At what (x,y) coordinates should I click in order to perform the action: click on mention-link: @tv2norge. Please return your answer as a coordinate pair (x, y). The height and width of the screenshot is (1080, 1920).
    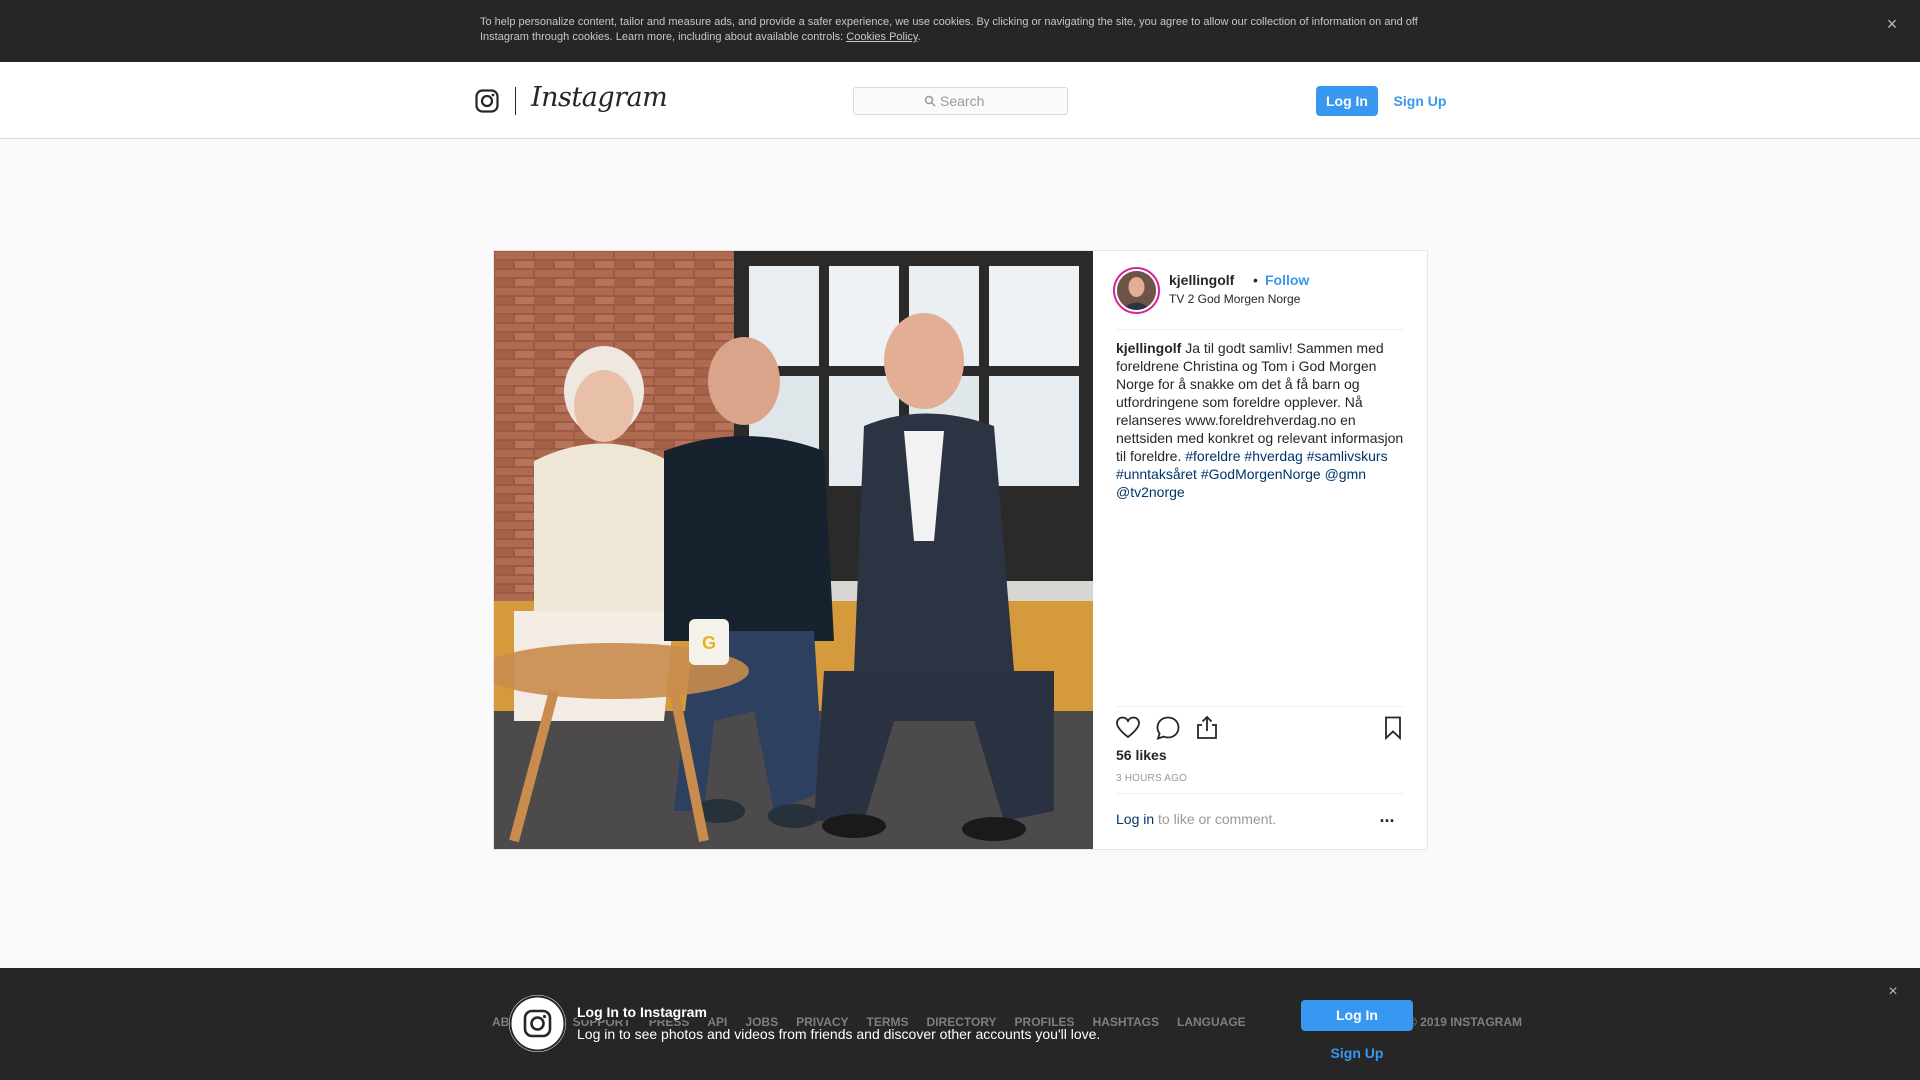
    Looking at the image, I should click on (1150, 492).